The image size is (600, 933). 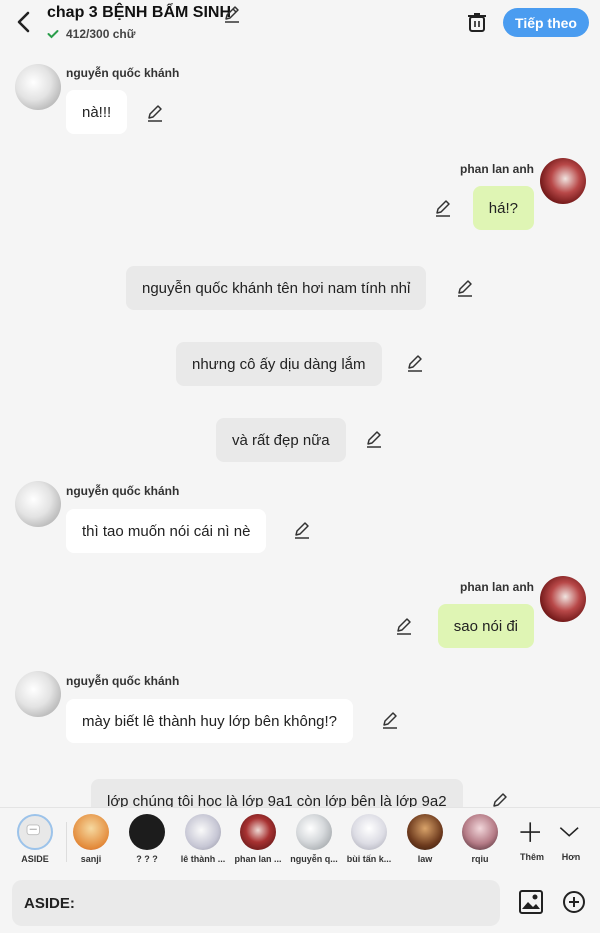 I want to click on next-button: Tiếp theo, so click(x=546, y=22).